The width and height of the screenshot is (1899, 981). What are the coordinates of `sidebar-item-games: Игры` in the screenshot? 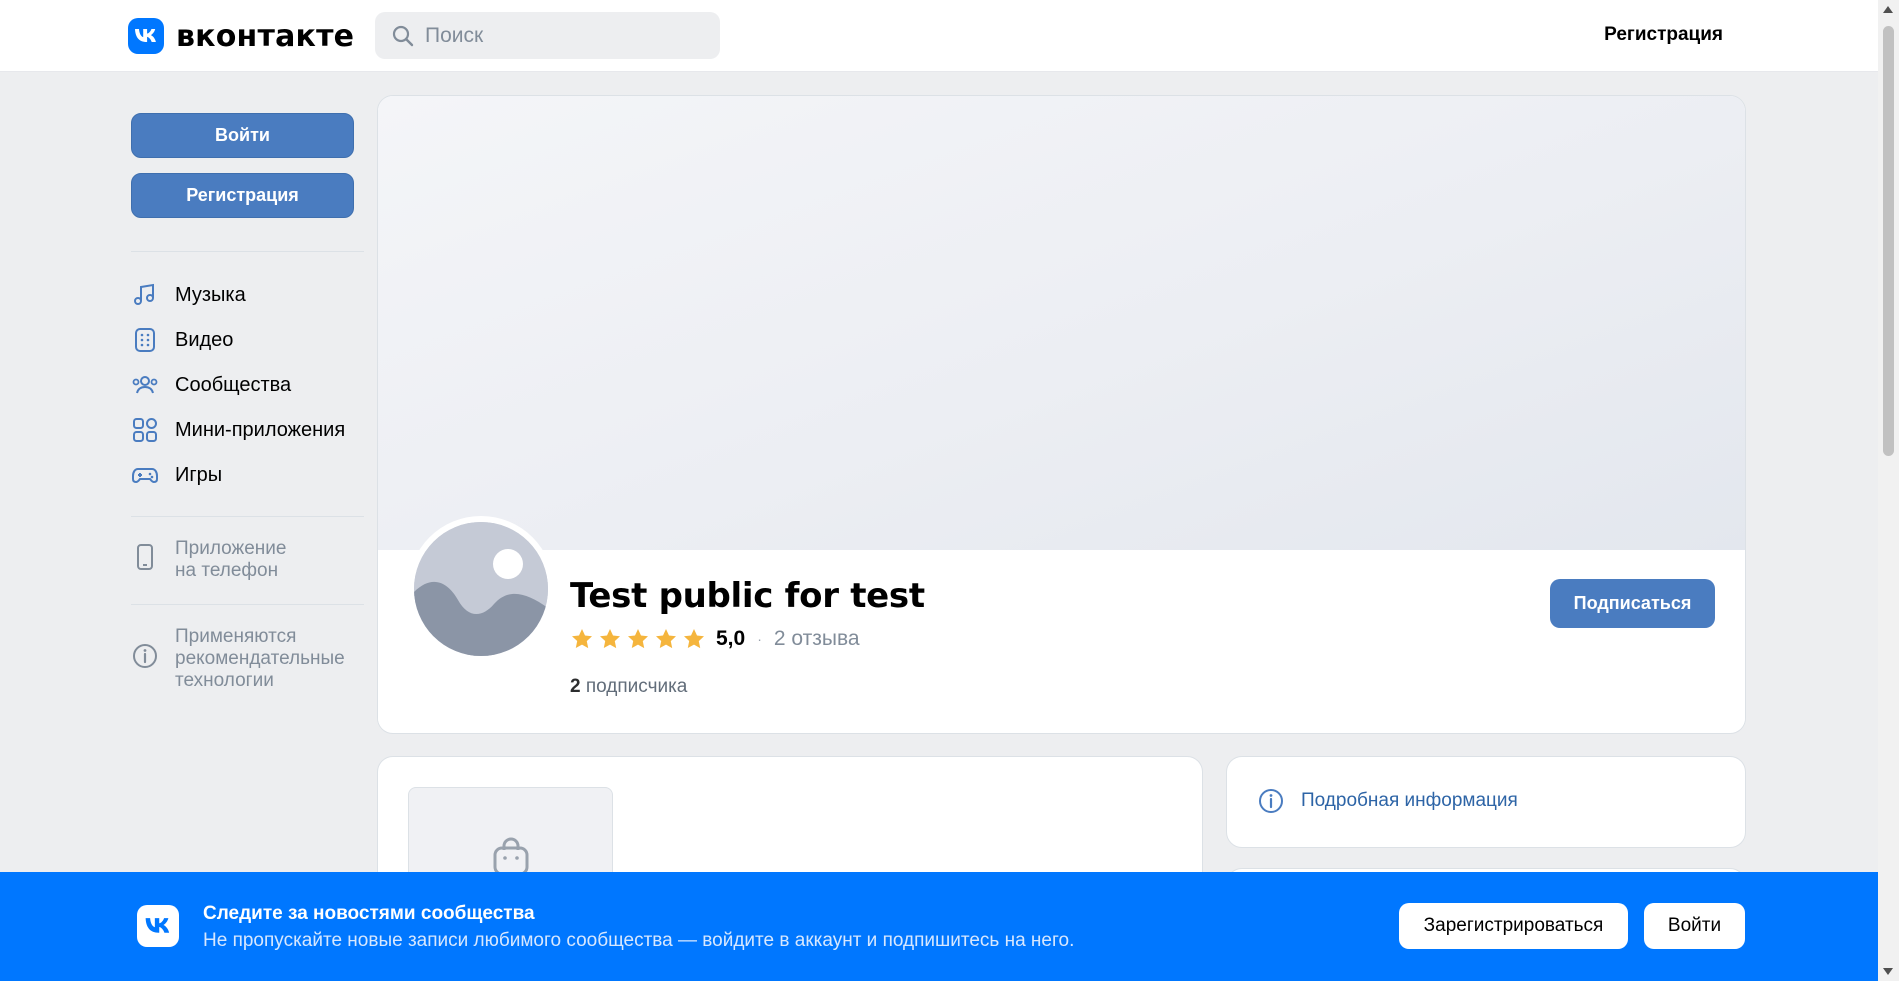 It's located at (176, 475).